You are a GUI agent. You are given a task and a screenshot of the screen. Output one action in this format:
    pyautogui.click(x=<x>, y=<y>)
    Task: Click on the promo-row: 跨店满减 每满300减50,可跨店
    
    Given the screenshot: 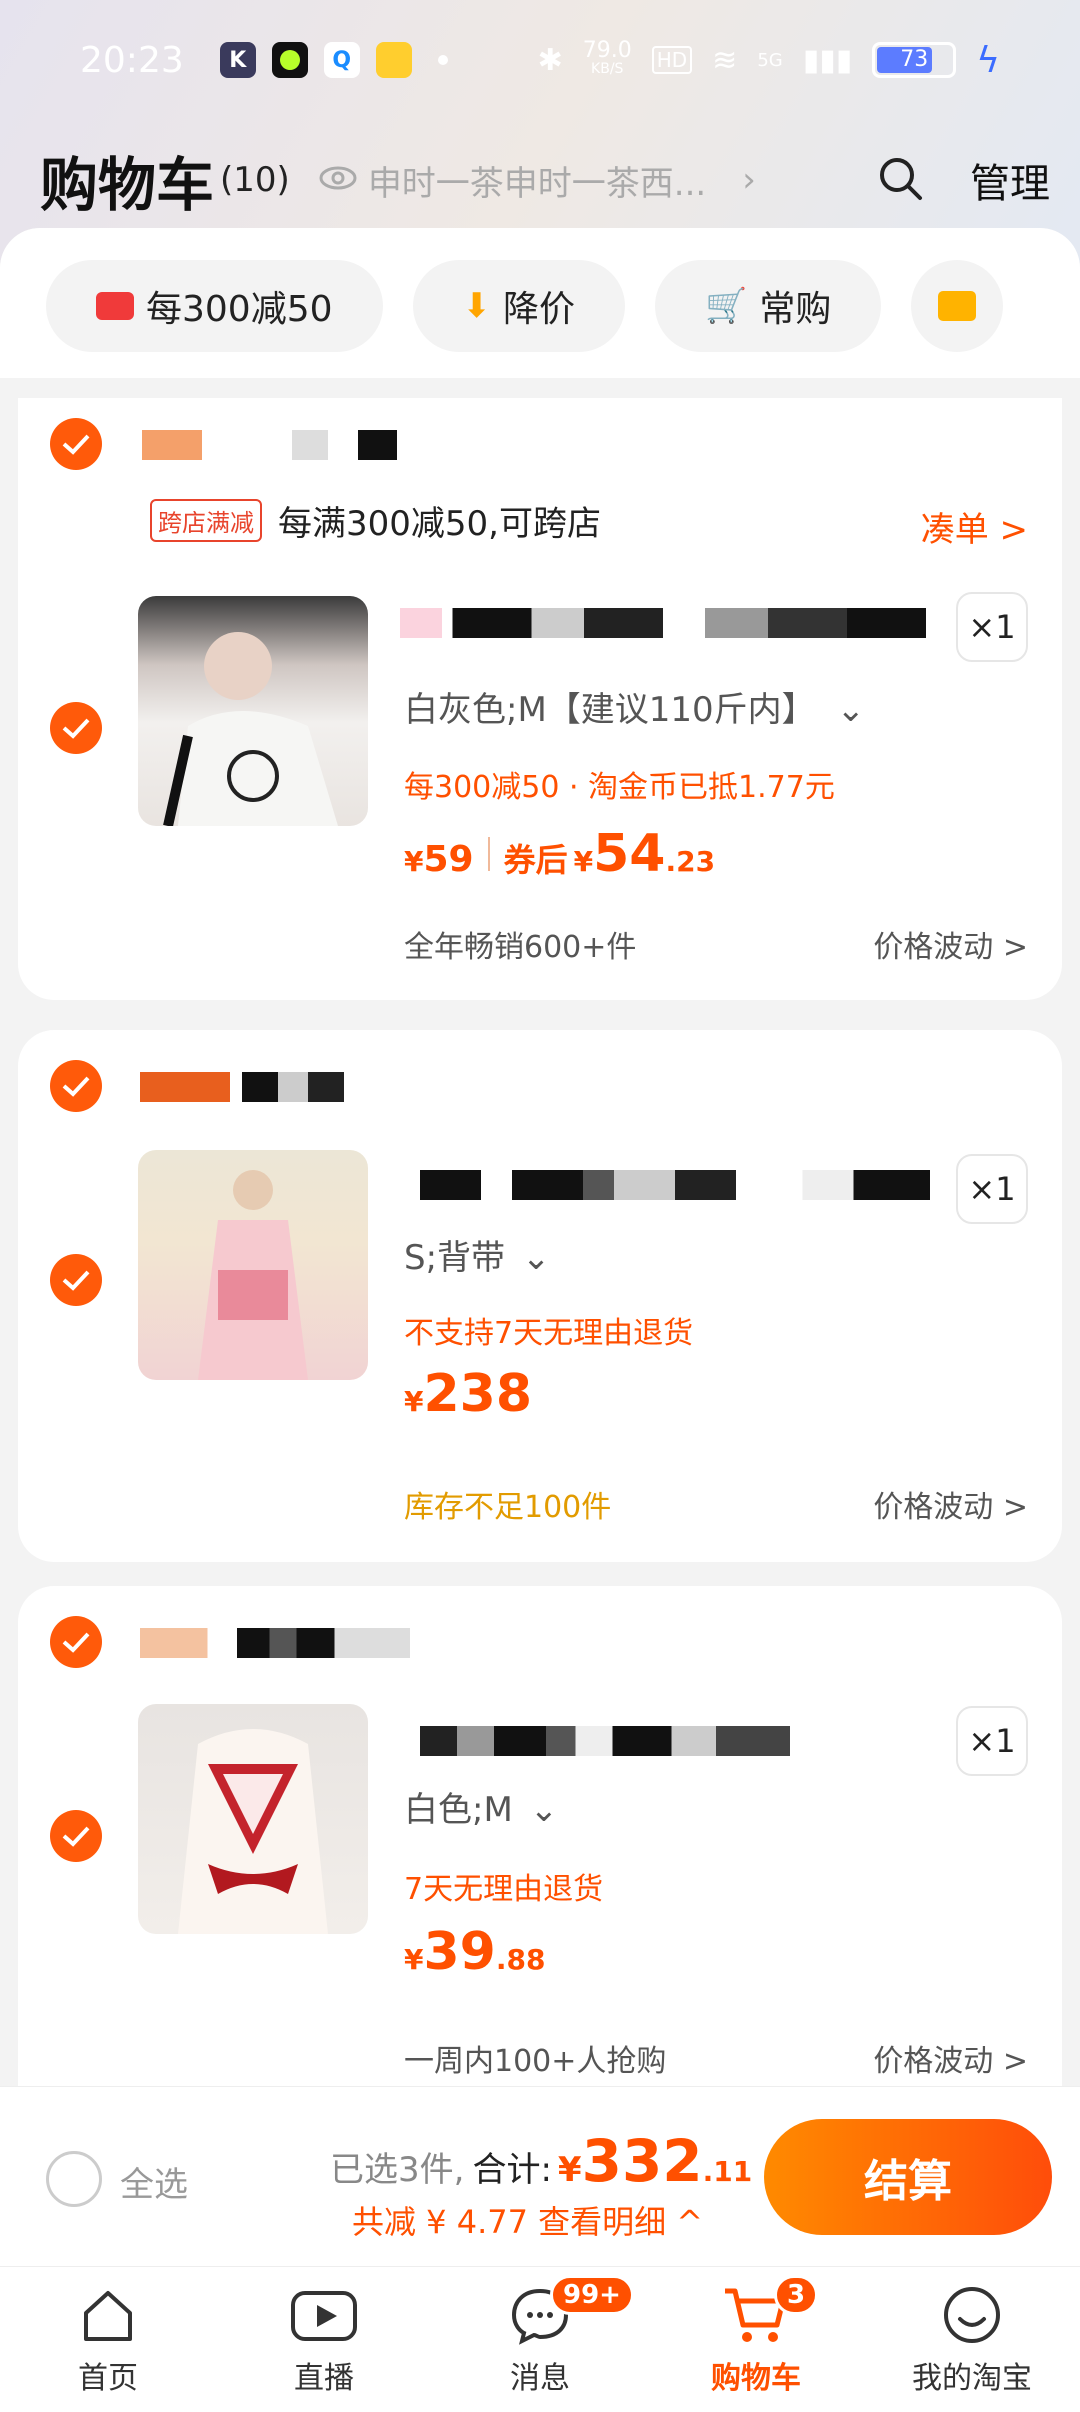 What is the action you would take?
    pyautogui.click(x=375, y=520)
    